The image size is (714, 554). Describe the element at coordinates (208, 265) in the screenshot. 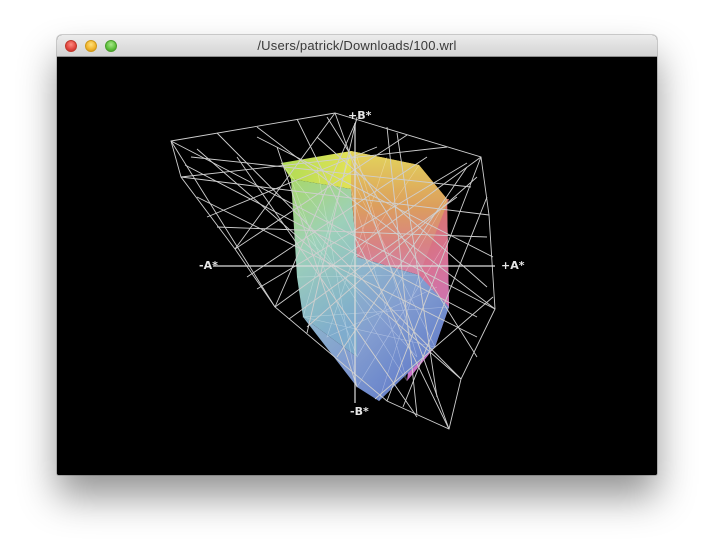

I see `axis-label-minus-a: -A*` at that location.